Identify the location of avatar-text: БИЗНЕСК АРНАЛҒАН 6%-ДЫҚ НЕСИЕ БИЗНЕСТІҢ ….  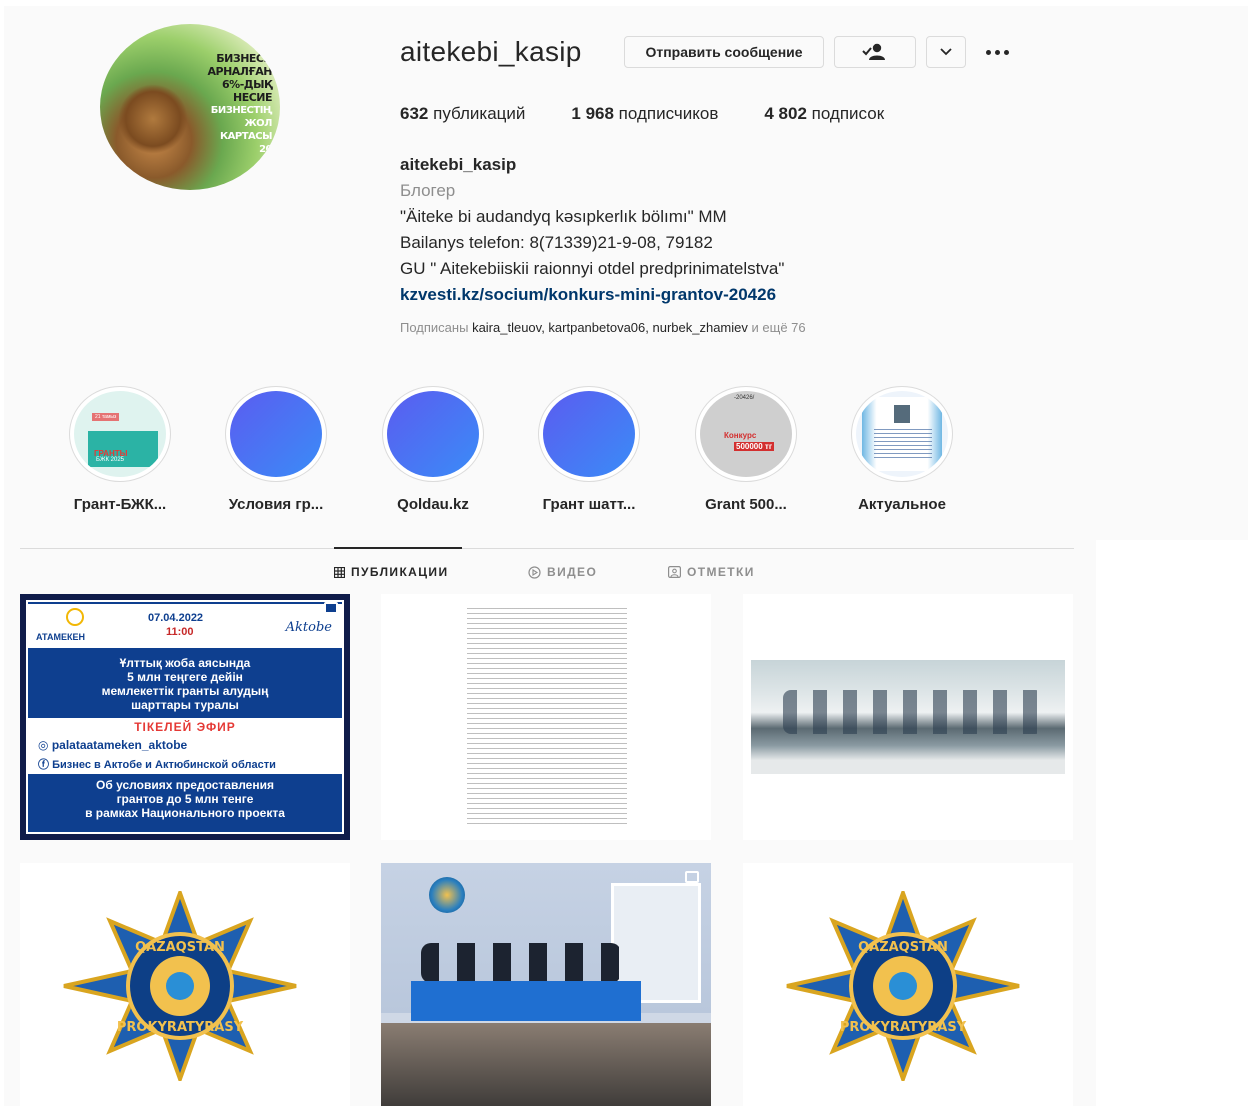
(240, 103).